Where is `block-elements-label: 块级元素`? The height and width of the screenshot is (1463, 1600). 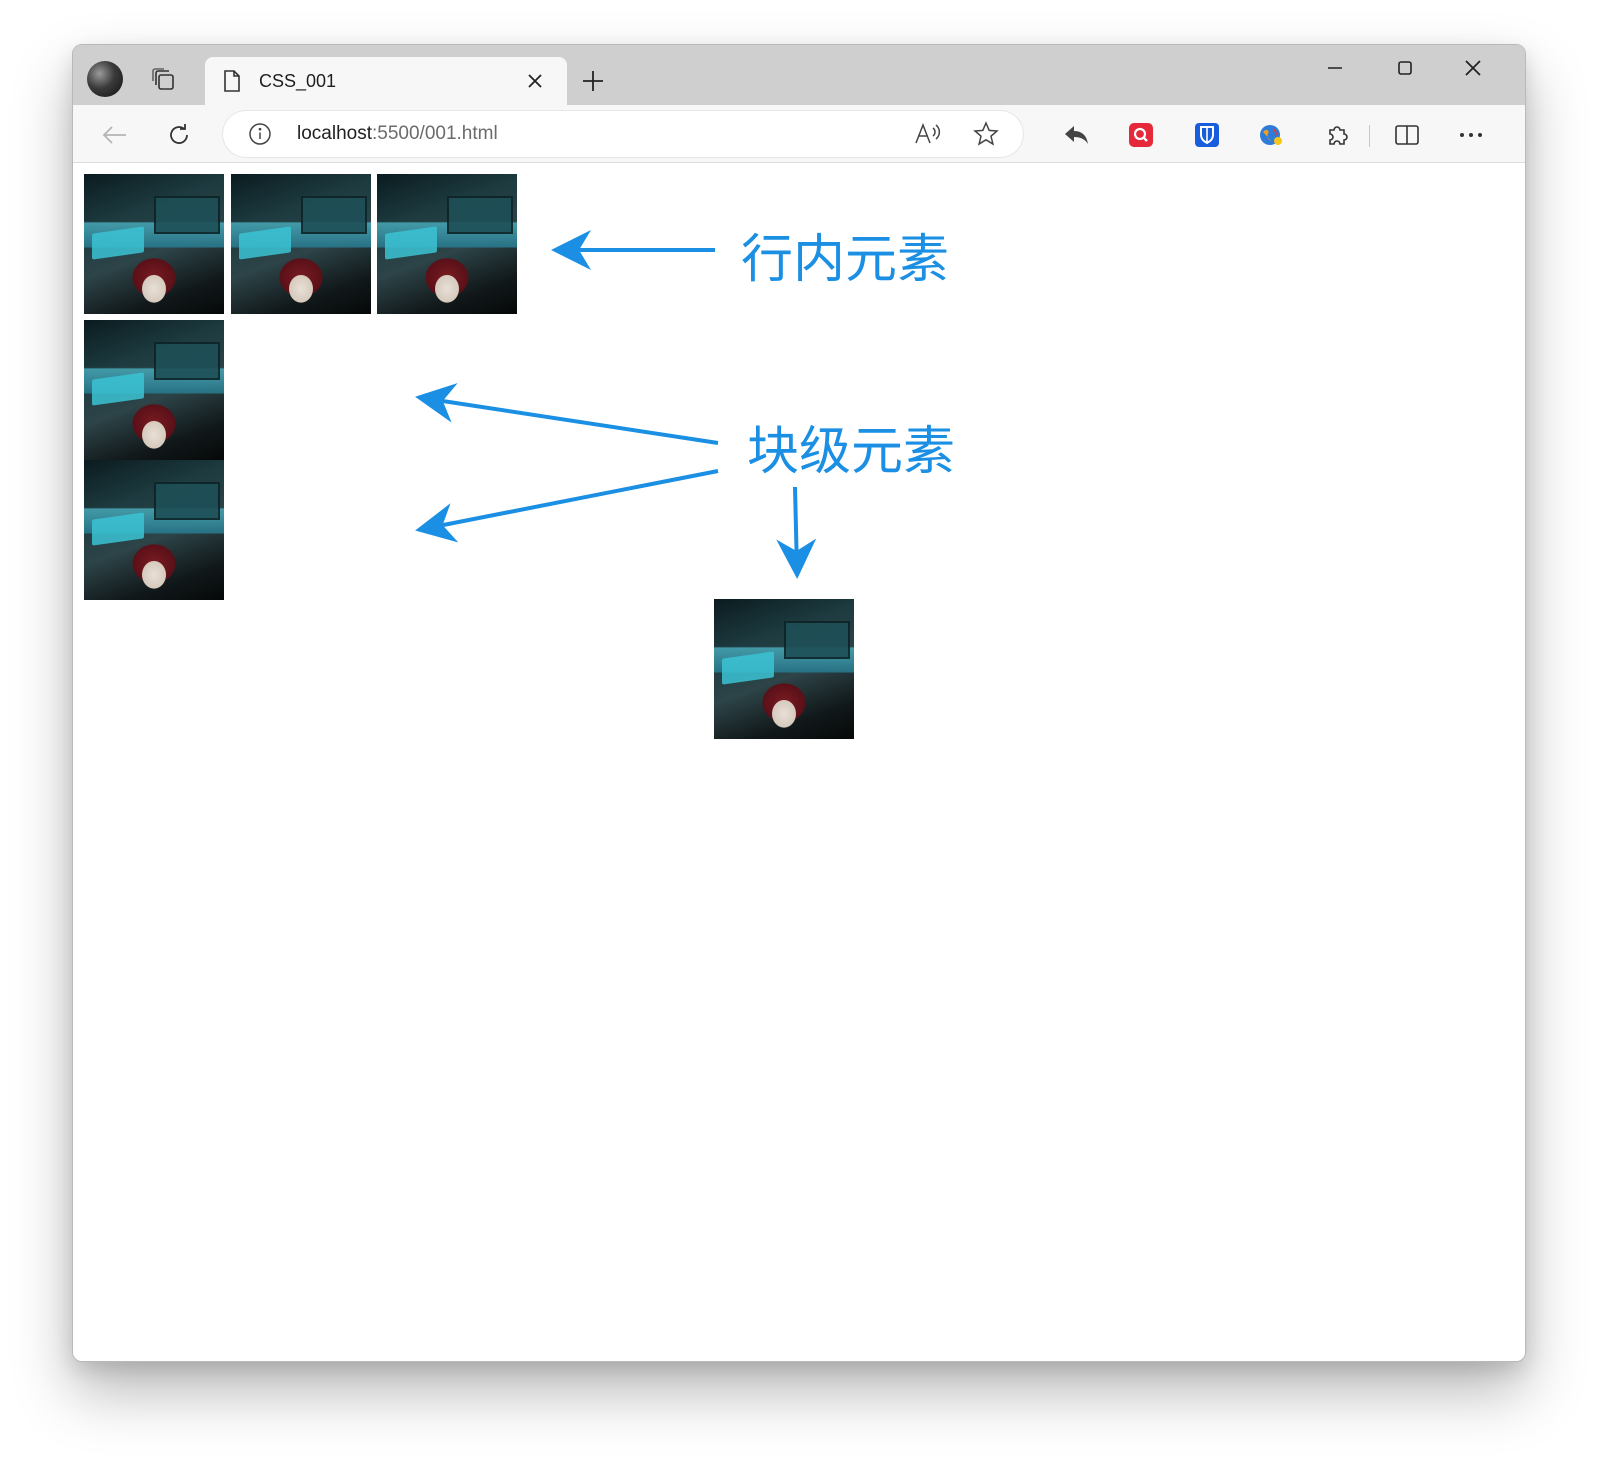 block-elements-label: 块级元素 is located at coordinates (851, 452).